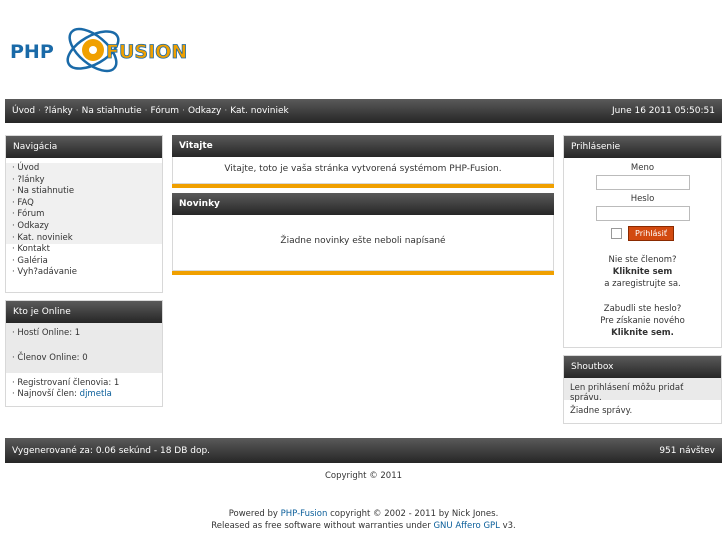 The height and width of the screenshot is (545, 727). What do you see at coordinates (642, 272) in the screenshot?
I see `register-link: Kliknite sem` at bounding box center [642, 272].